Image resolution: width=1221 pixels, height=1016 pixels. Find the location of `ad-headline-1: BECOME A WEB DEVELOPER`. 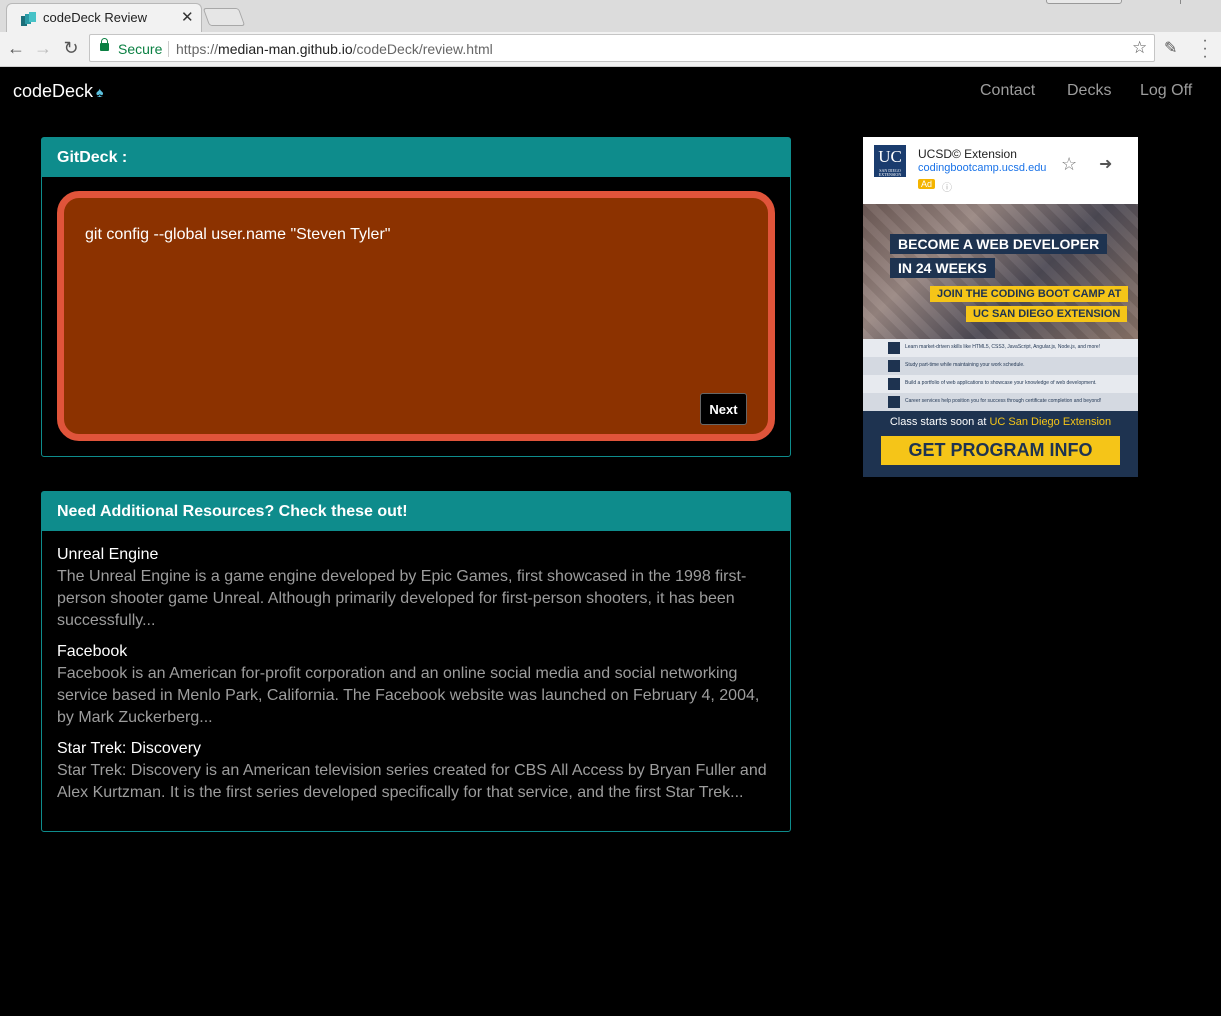

ad-headline-1: BECOME A WEB DEVELOPER is located at coordinates (999, 244).